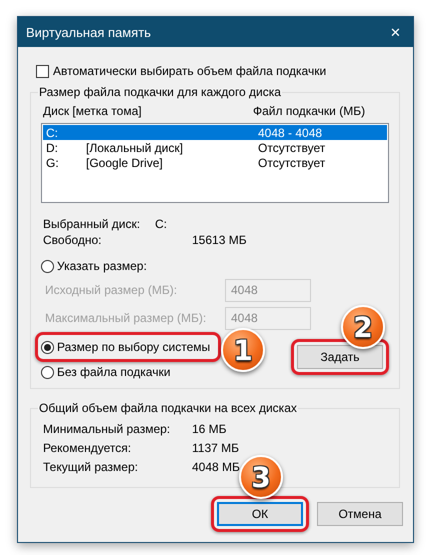 The height and width of the screenshot is (555, 428). What do you see at coordinates (215, 132) in the screenshot?
I see `disk-row: C: 4048 - 4048` at bounding box center [215, 132].